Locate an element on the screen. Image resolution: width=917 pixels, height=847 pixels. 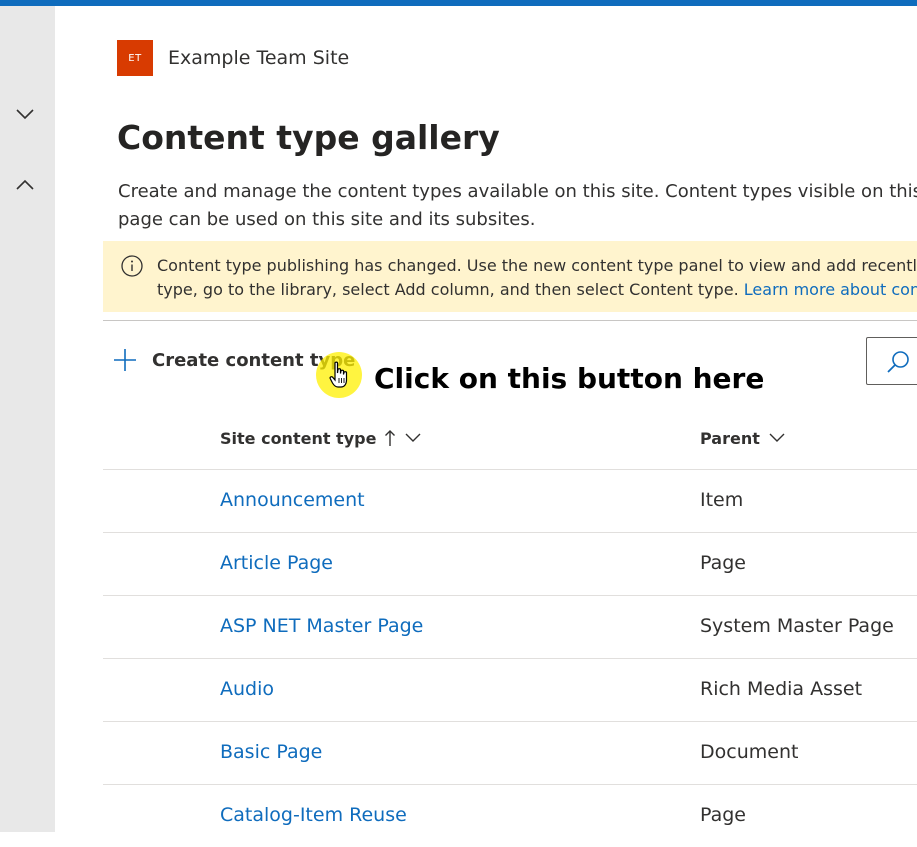
site-header: ET Example Team Site is located at coordinates (233, 58).